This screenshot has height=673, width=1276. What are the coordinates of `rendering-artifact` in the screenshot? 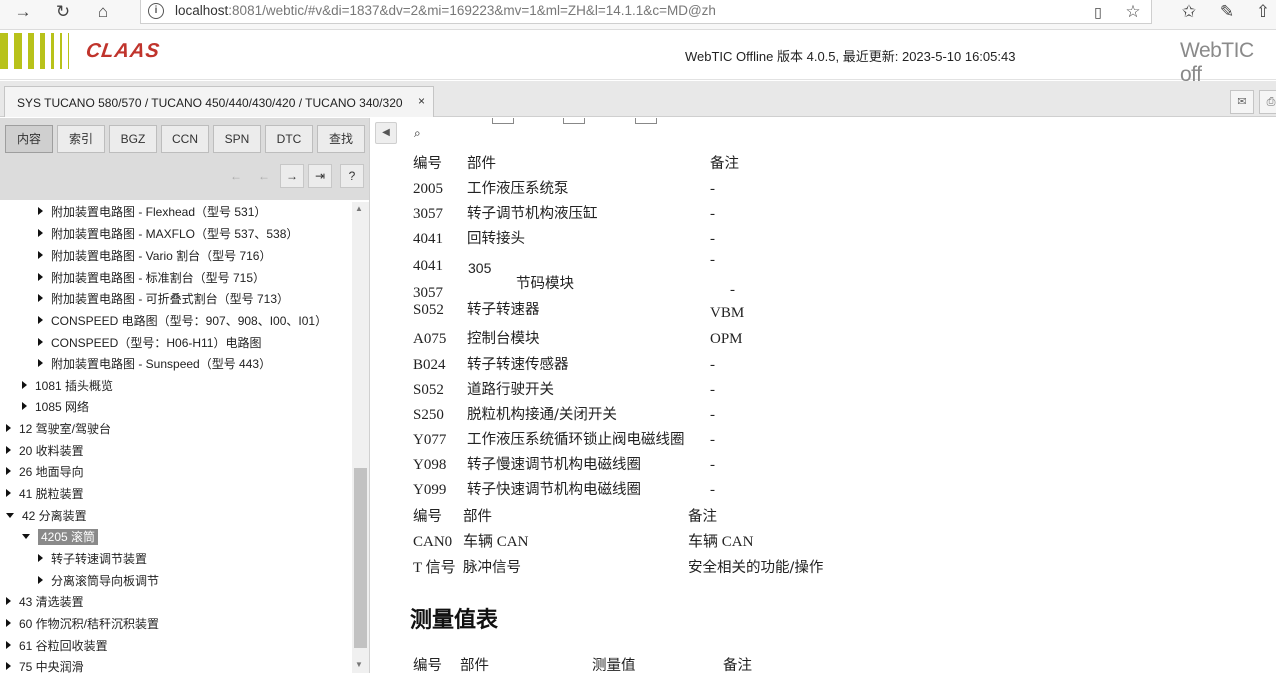 It's located at (646, 121).